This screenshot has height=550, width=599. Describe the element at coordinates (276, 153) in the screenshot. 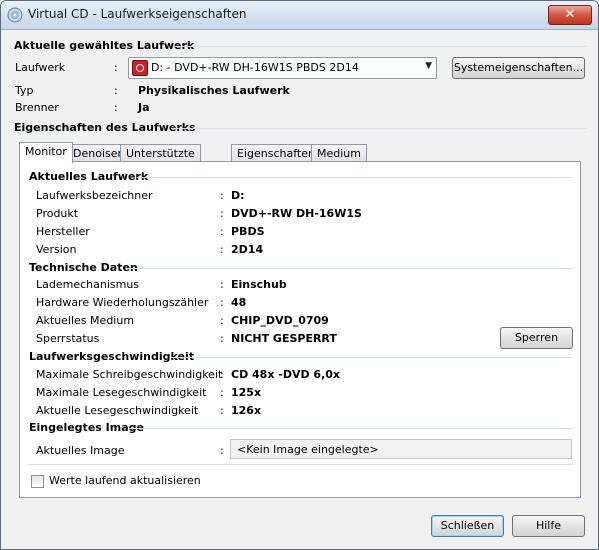

I see `tab-properties: Eigenschaften` at that location.